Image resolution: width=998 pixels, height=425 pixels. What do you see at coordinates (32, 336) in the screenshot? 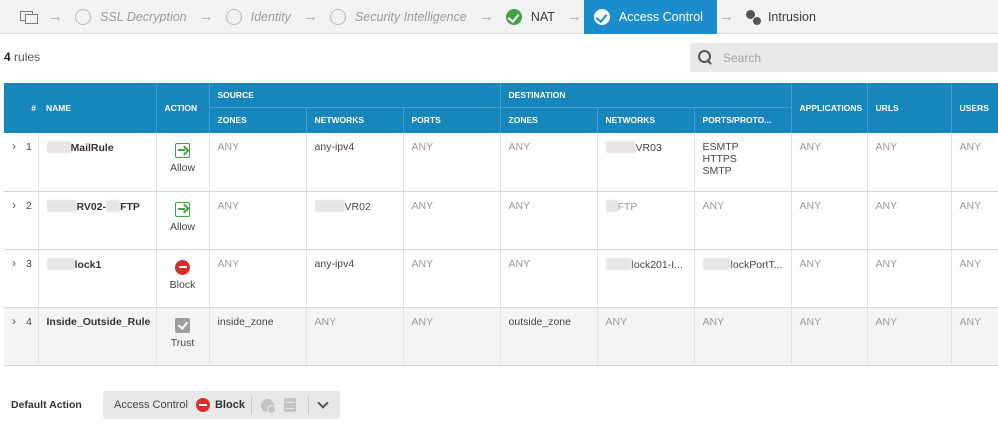
I see `rule-number: 4` at bounding box center [32, 336].